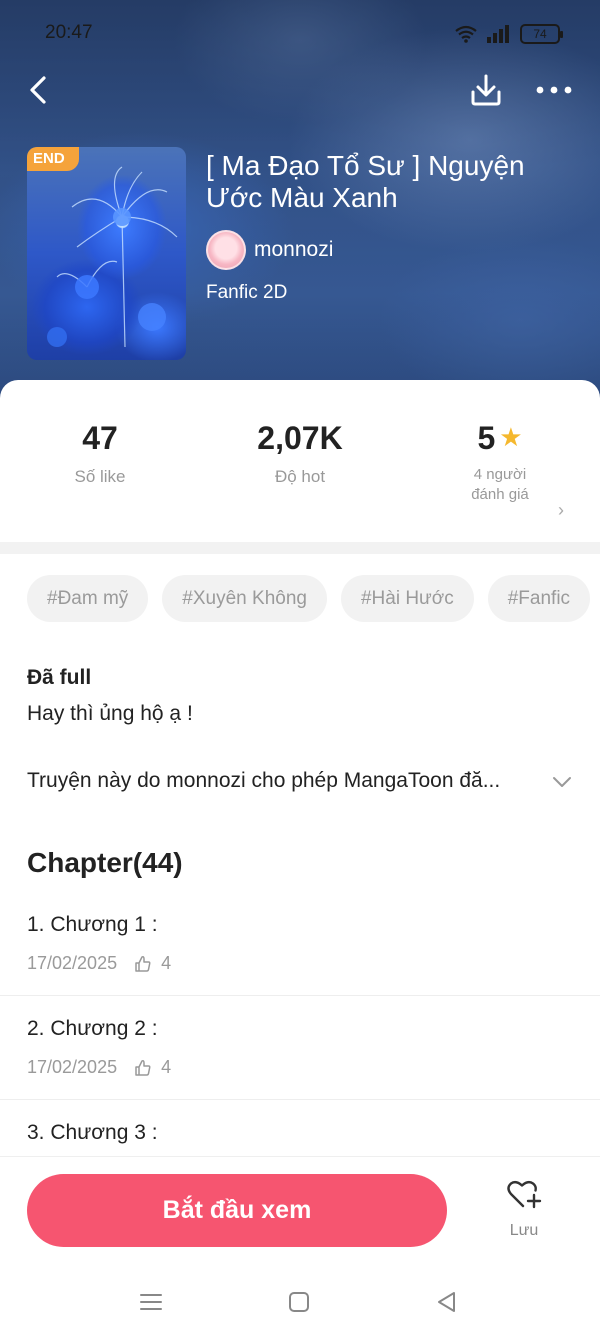  Describe the element at coordinates (500, 494) in the screenshot. I see `rating-label-line2: đánh giá` at that location.